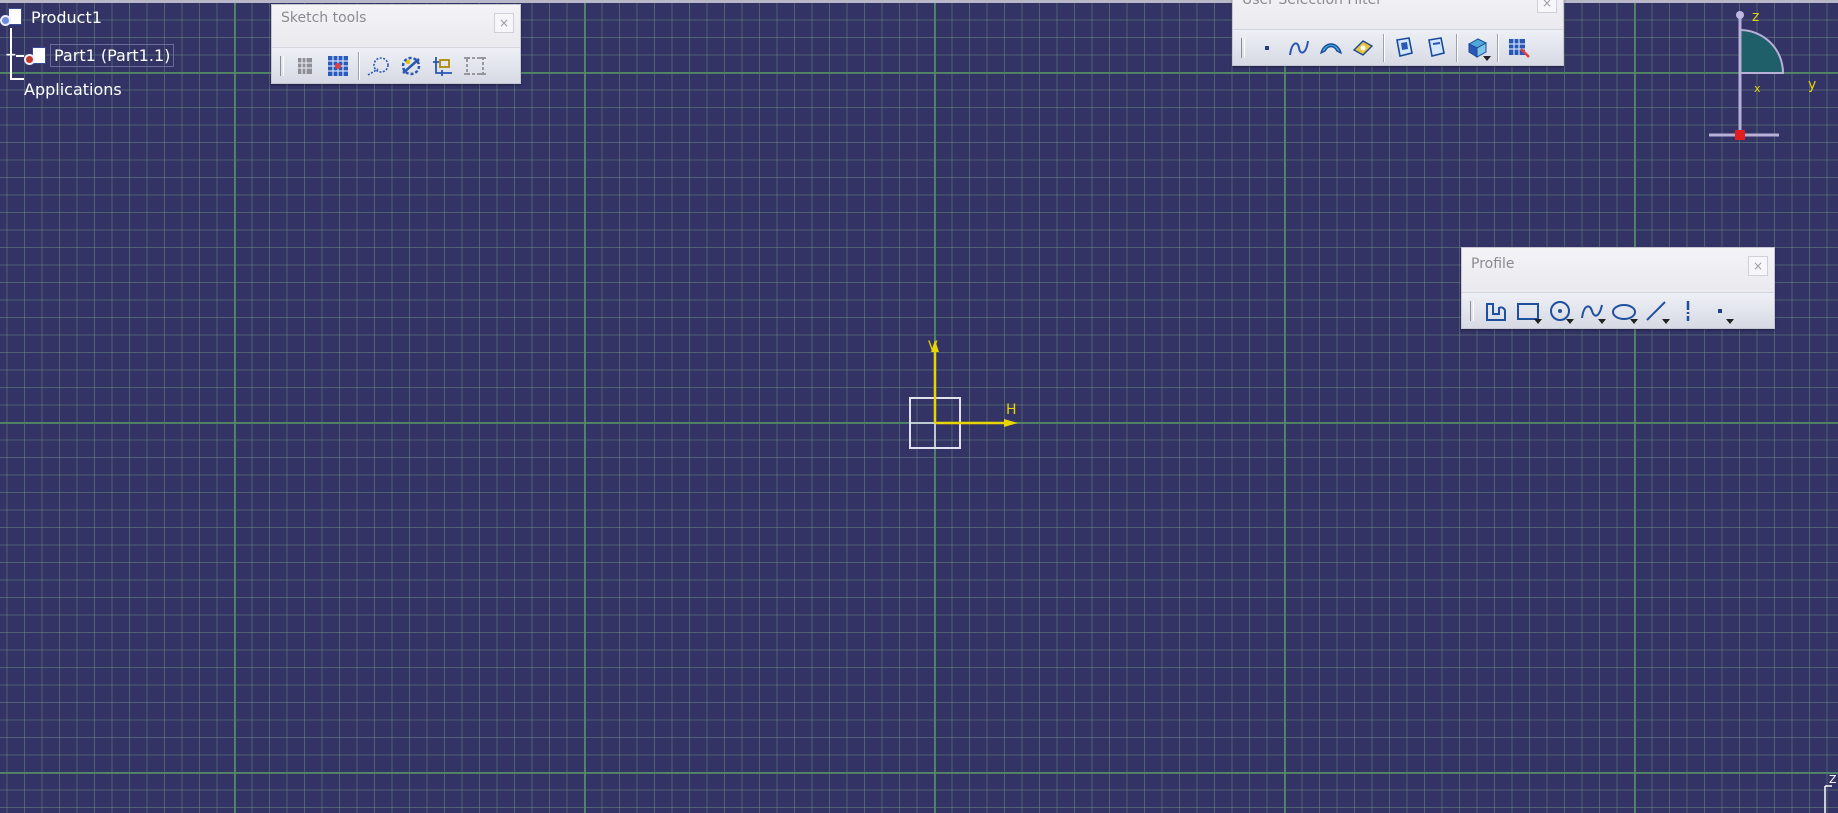  What do you see at coordinates (1560, 311) in the screenshot?
I see `circle-icon` at bounding box center [1560, 311].